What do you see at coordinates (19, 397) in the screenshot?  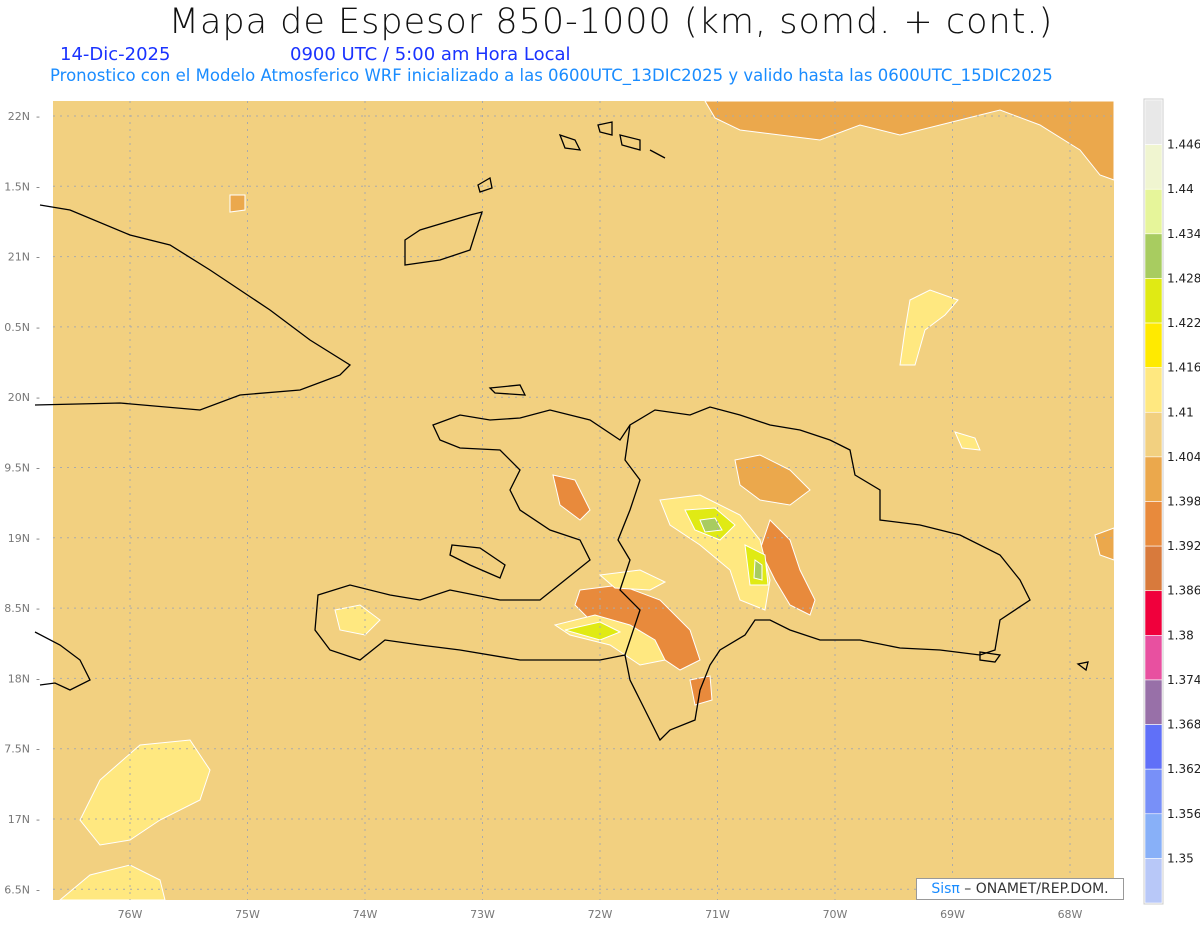 I see `lat-label: 20N` at bounding box center [19, 397].